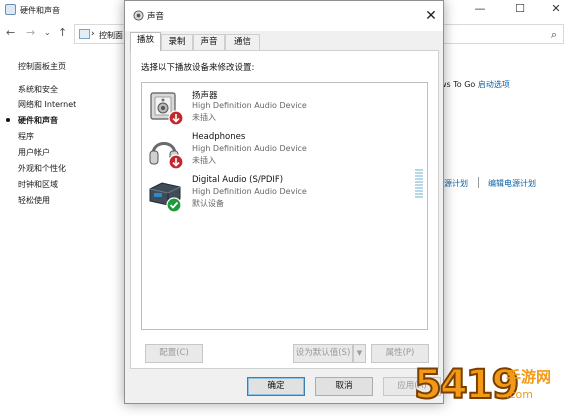 Image resolution: width=570 pixels, height=416 pixels. What do you see at coordinates (8, 120) in the screenshot?
I see `current-item-bullet` at bounding box center [8, 120].